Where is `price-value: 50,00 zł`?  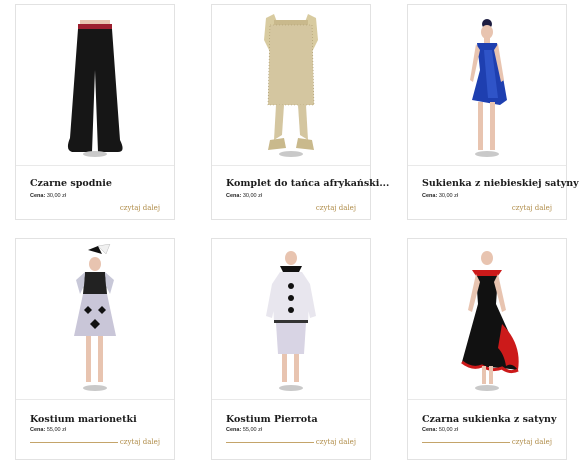 price-value: 50,00 zł is located at coordinates (448, 430).